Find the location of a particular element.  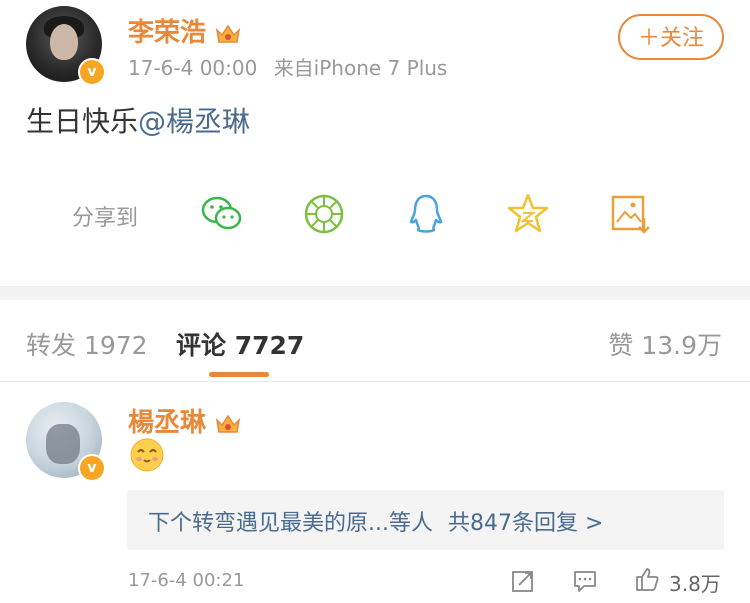

wechat-icon is located at coordinates (222, 214).